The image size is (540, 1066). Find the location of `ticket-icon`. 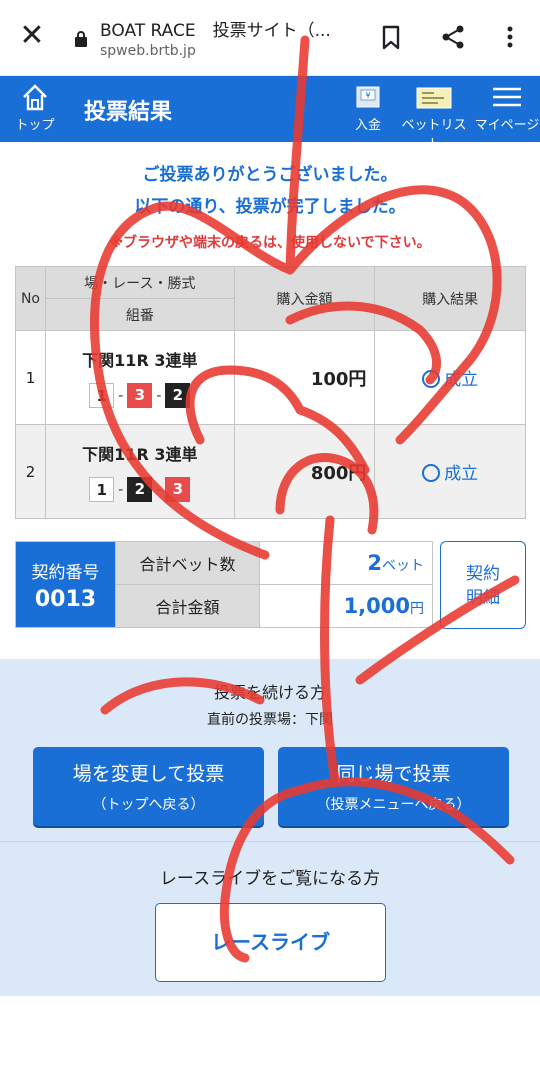

ticket-icon is located at coordinates (434, 98).